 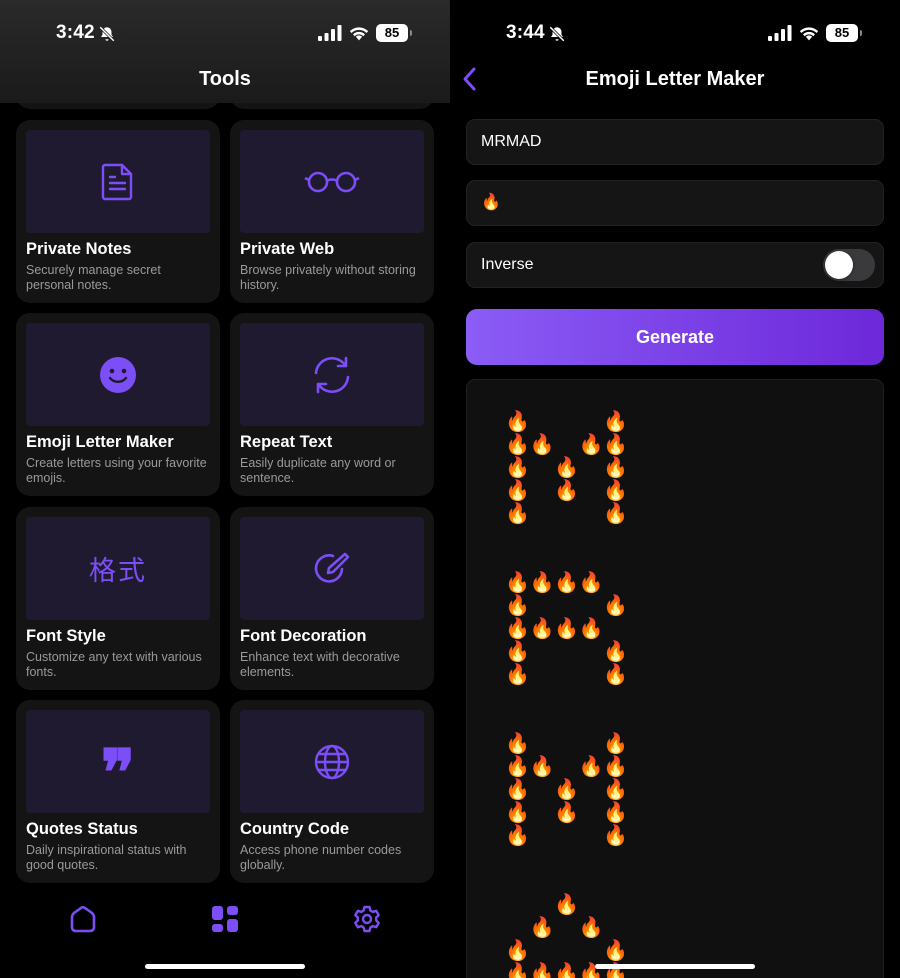 What do you see at coordinates (320, 664) in the screenshot?
I see `card-description: Enhance text with decorative elements.` at bounding box center [320, 664].